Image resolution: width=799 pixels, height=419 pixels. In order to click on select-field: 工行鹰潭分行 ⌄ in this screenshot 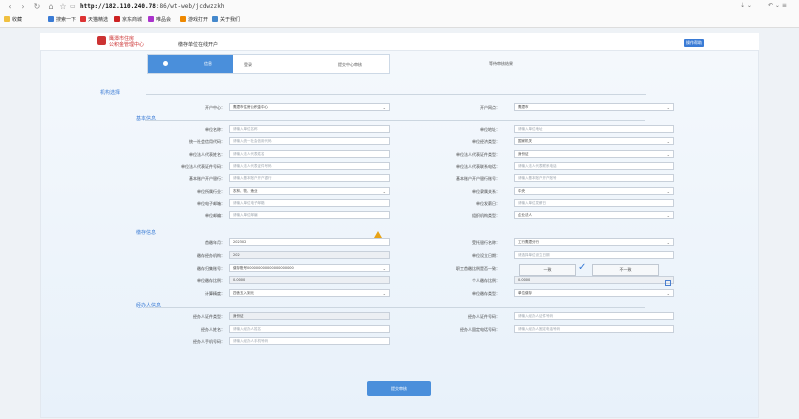, I will do `click(594, 242)`.